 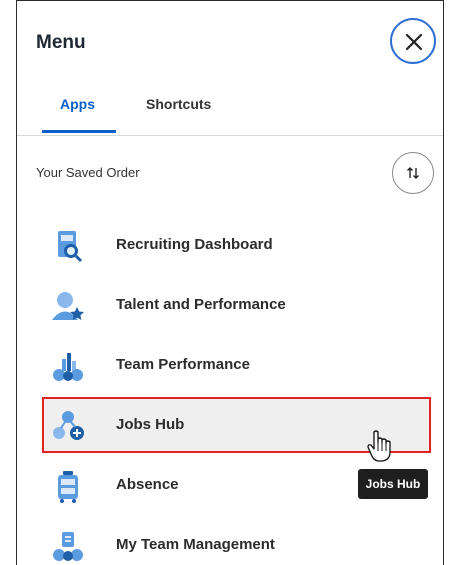 What do you see at coordinates (147, 484) in the screenshot?
I see `app-item-label: Absence` at bounding box center [147, 484].